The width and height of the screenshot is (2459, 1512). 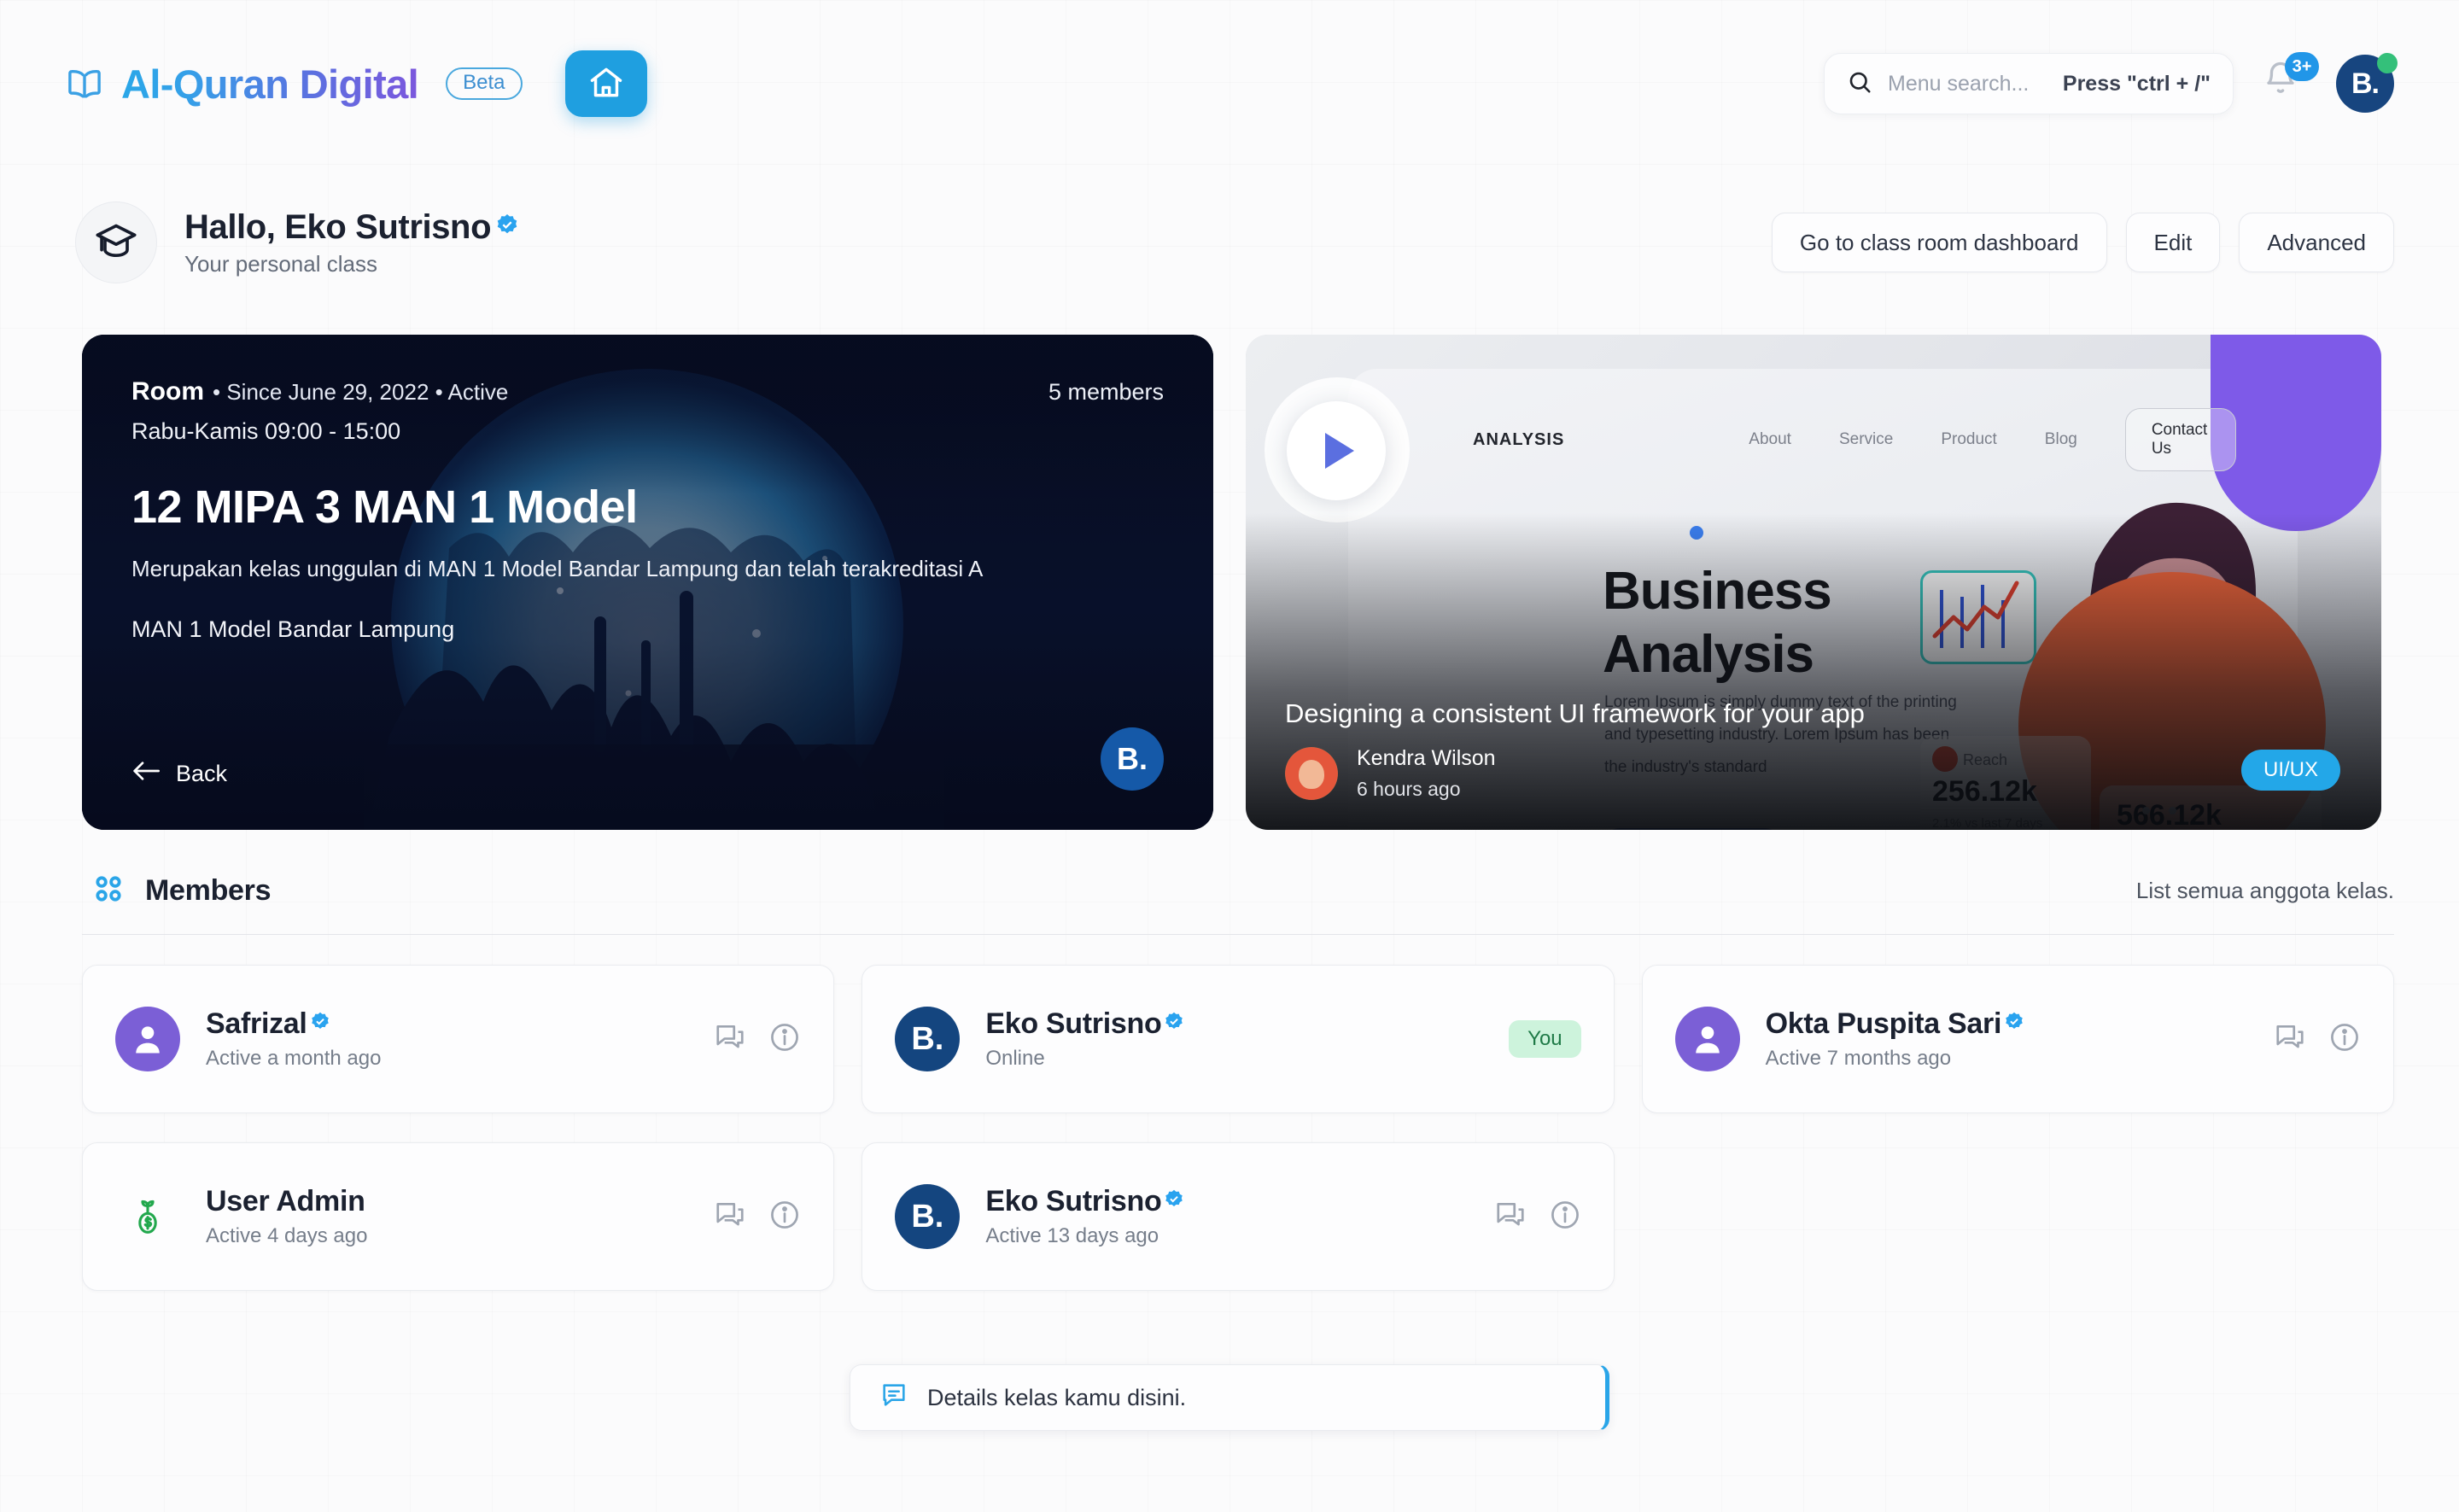 I want to click on room-members-count: 5 members, so click(x=1106, y=392).